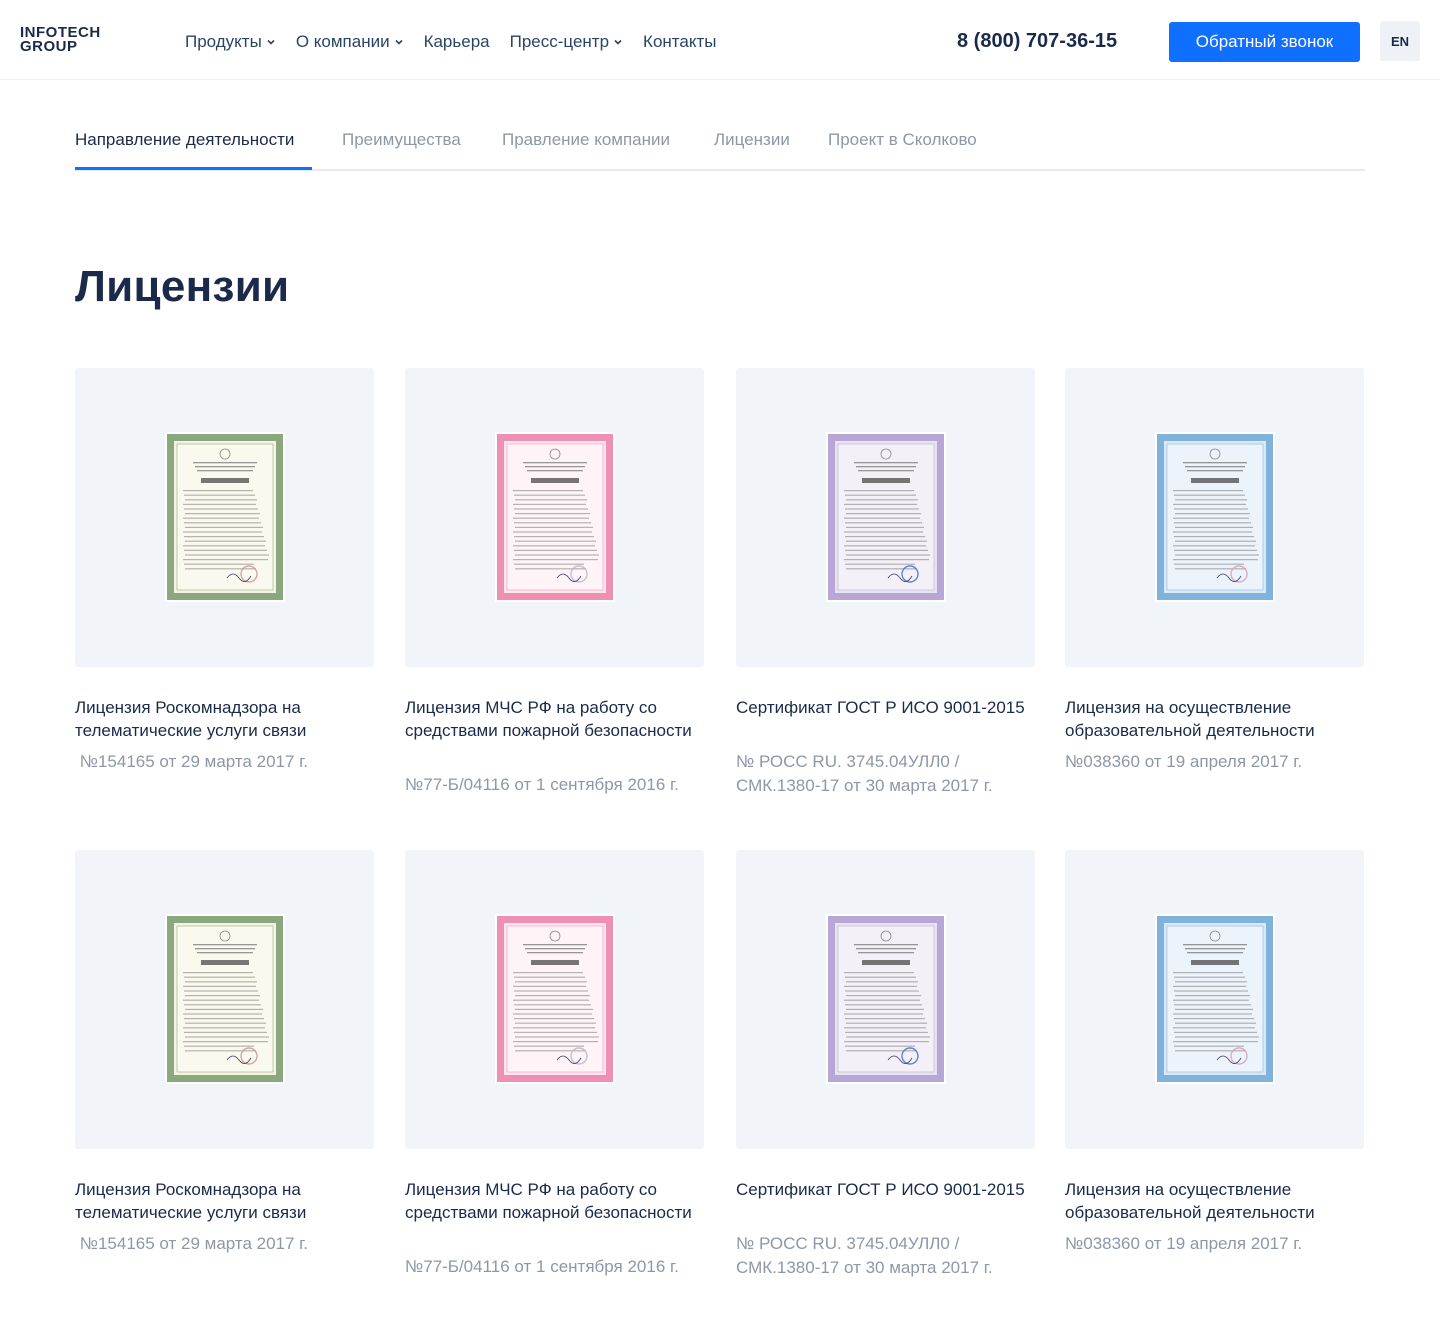 Image resolution: width=1440 pixels, height=1342 pixels. I want to click on logo-line2: GROUP, so click(49, 46).